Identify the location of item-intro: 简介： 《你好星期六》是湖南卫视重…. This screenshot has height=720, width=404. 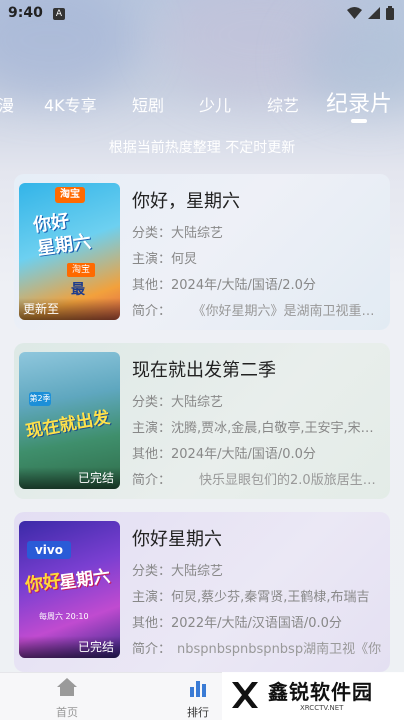
(257, 309).